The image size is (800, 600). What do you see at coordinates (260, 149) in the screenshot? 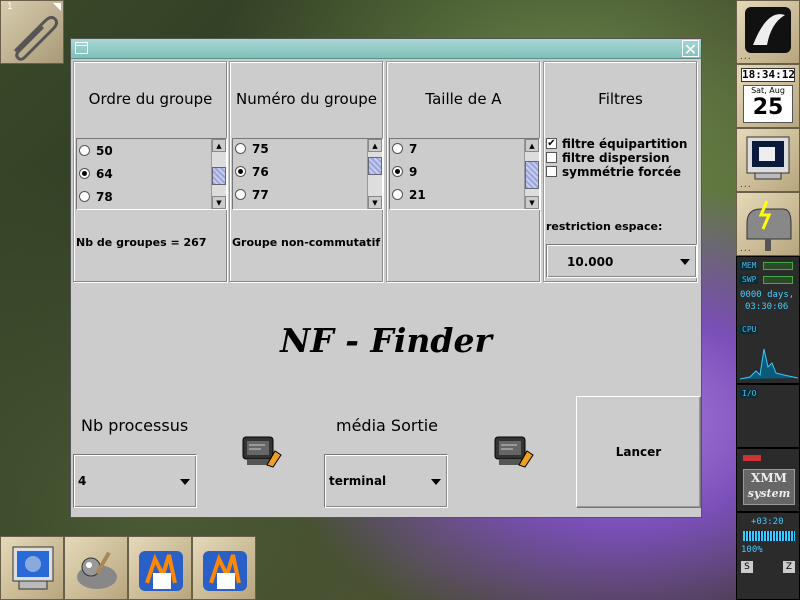
I see `option-label: 75` at bounding box center [260, 149].